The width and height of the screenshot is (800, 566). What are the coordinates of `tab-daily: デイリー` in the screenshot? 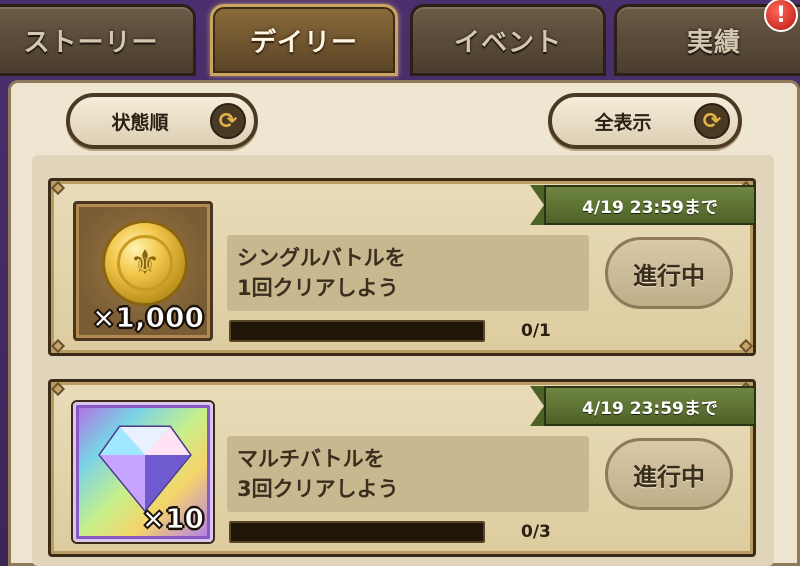 It's located at (304, 40).